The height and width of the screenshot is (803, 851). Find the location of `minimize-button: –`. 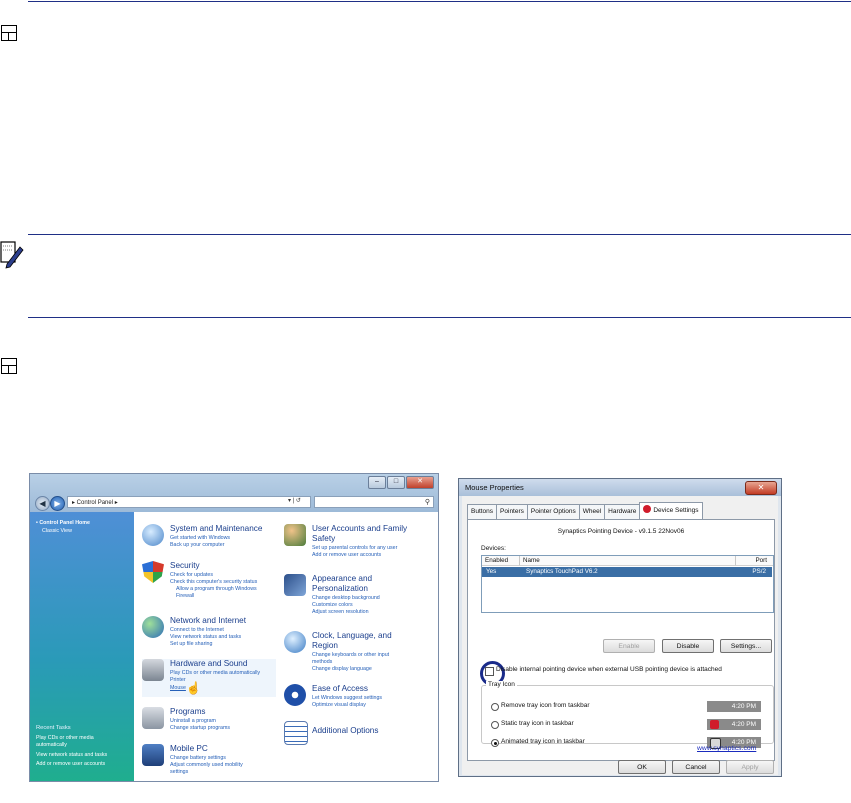

minimize-button: – is located at coordinates (377, 482).